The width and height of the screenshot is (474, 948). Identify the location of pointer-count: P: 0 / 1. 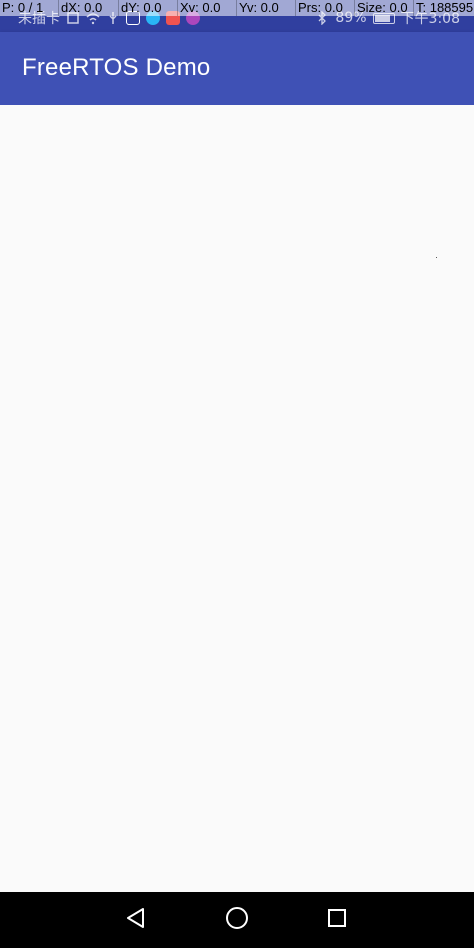
(23, 7).